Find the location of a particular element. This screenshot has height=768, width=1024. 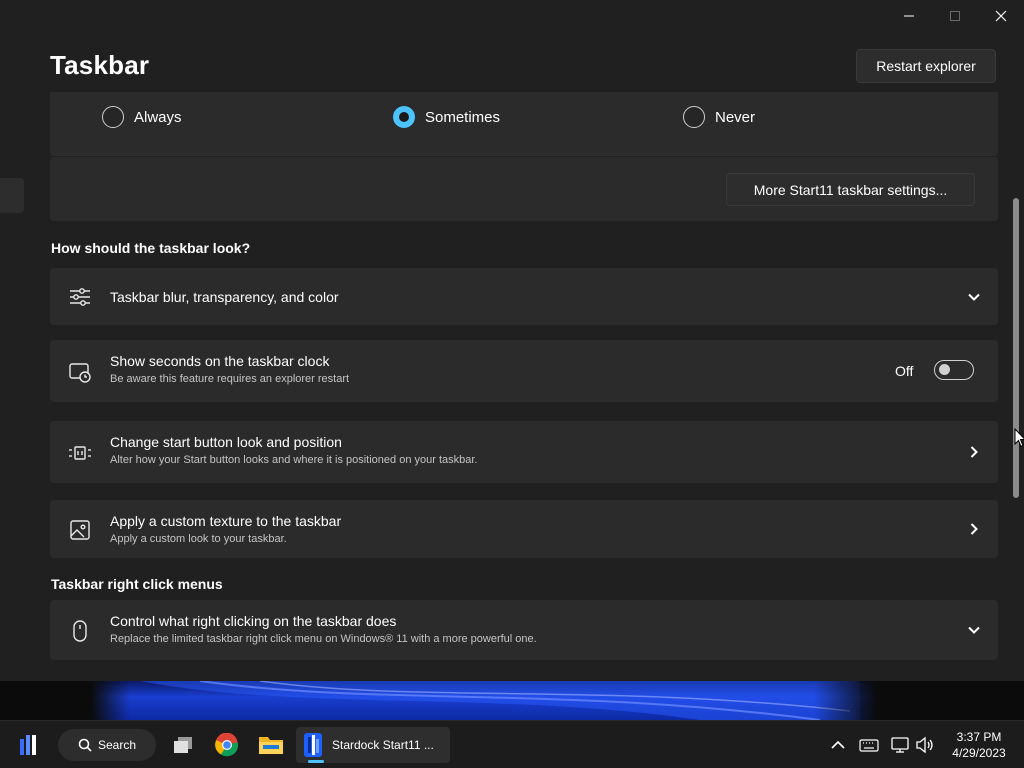

task-view-icon is located at coordinates (183, 745).